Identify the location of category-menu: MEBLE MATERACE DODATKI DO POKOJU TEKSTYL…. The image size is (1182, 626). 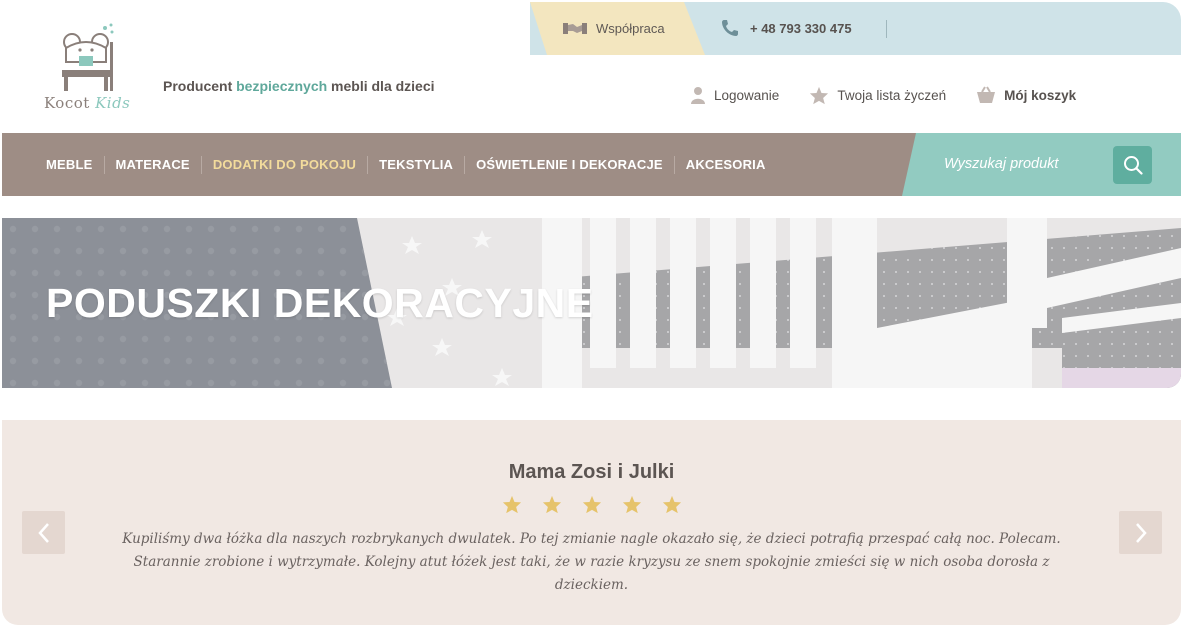
(406, 164).